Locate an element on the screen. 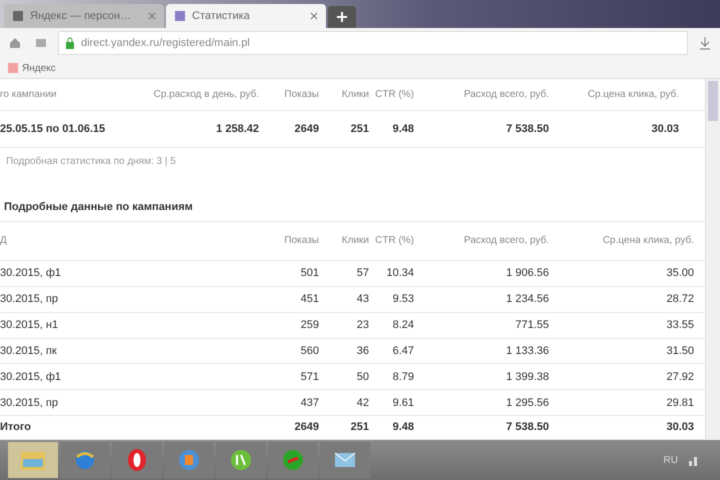 The image size is (720, 480). table-cell-text: 9.53 is located at coordinates (403, 299).